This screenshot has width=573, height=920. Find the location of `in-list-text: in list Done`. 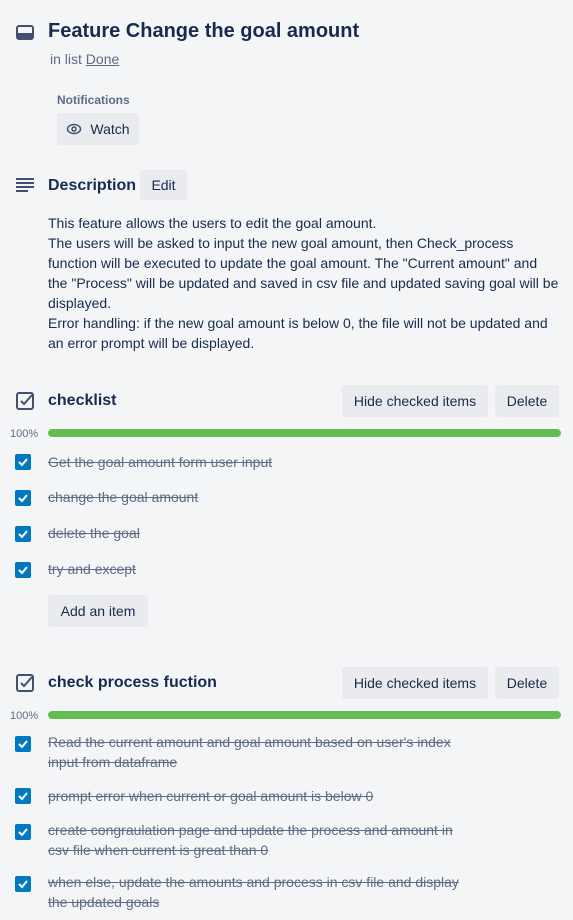

in-list-text: in list Done is located at coordinates (84, 59).